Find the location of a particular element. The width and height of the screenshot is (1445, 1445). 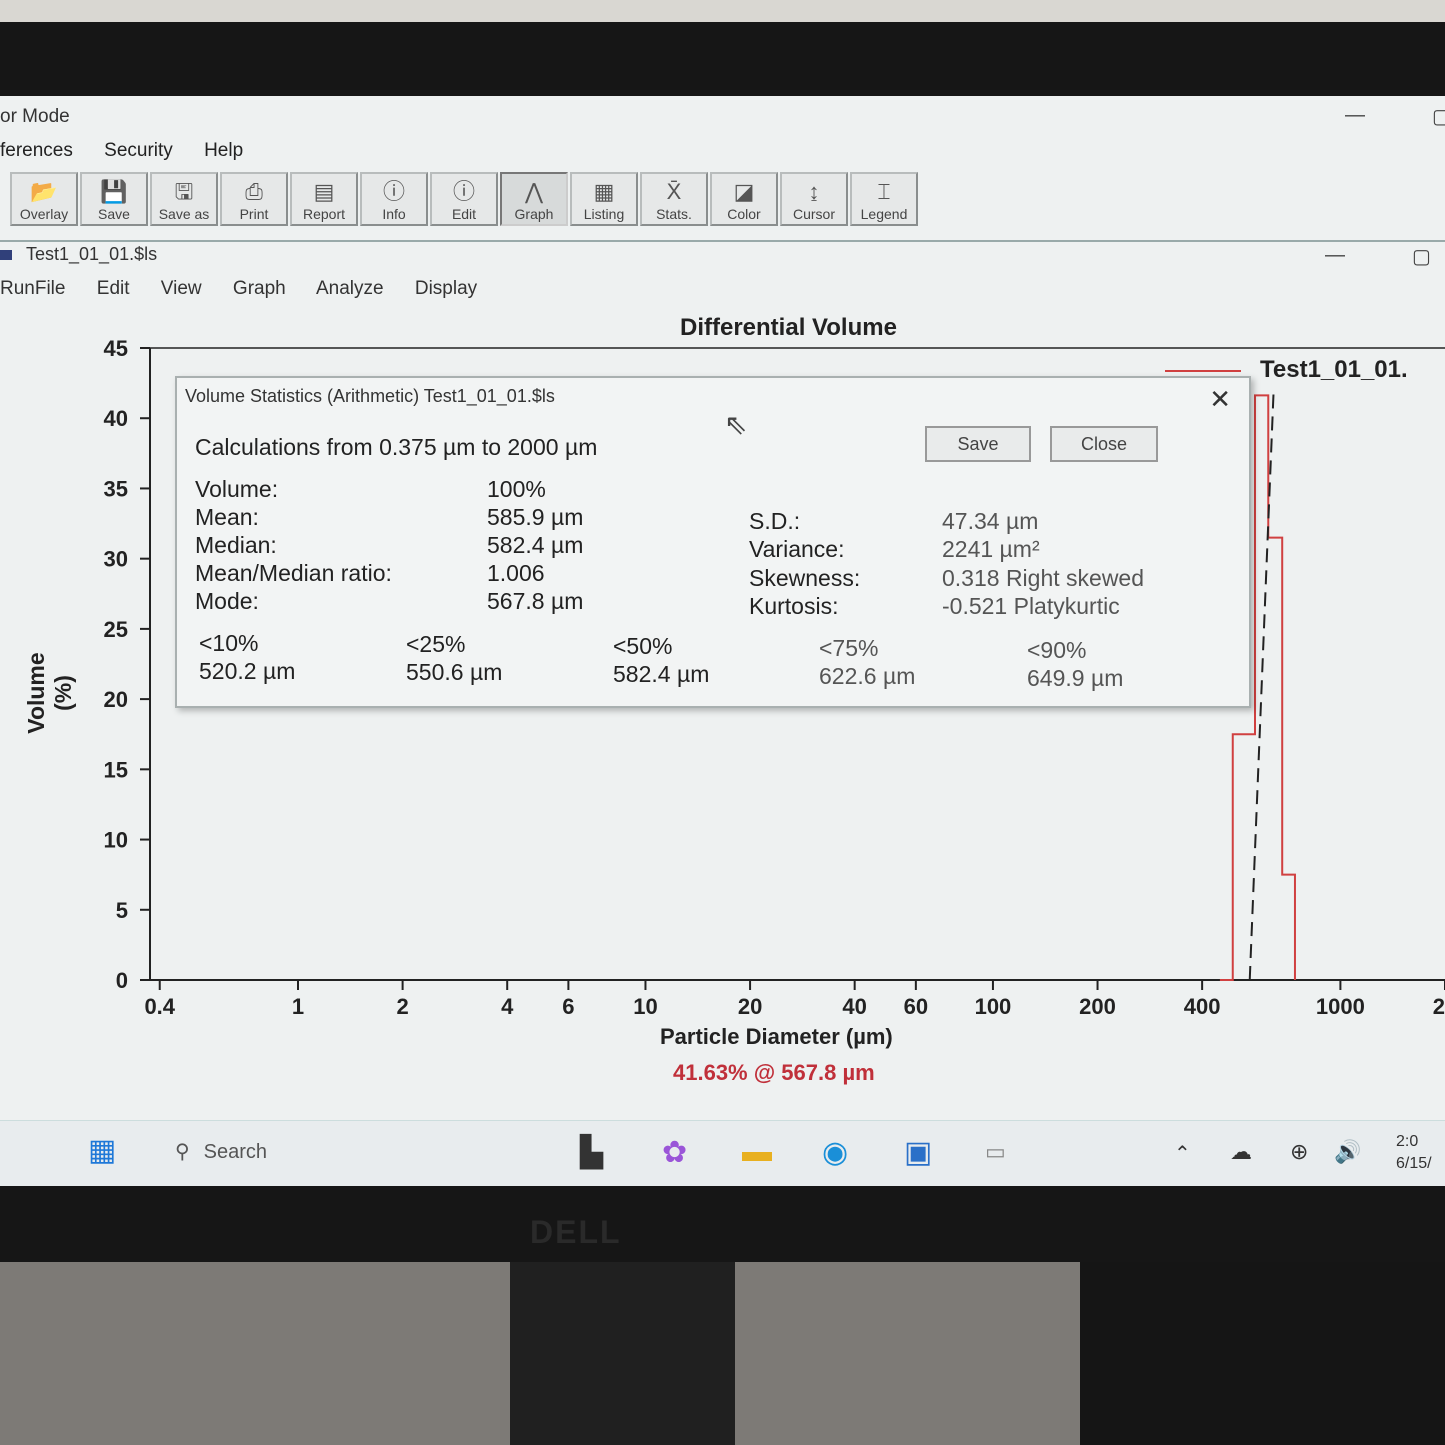

x-tick-label: 10 is located at coordinates (645, 1006).